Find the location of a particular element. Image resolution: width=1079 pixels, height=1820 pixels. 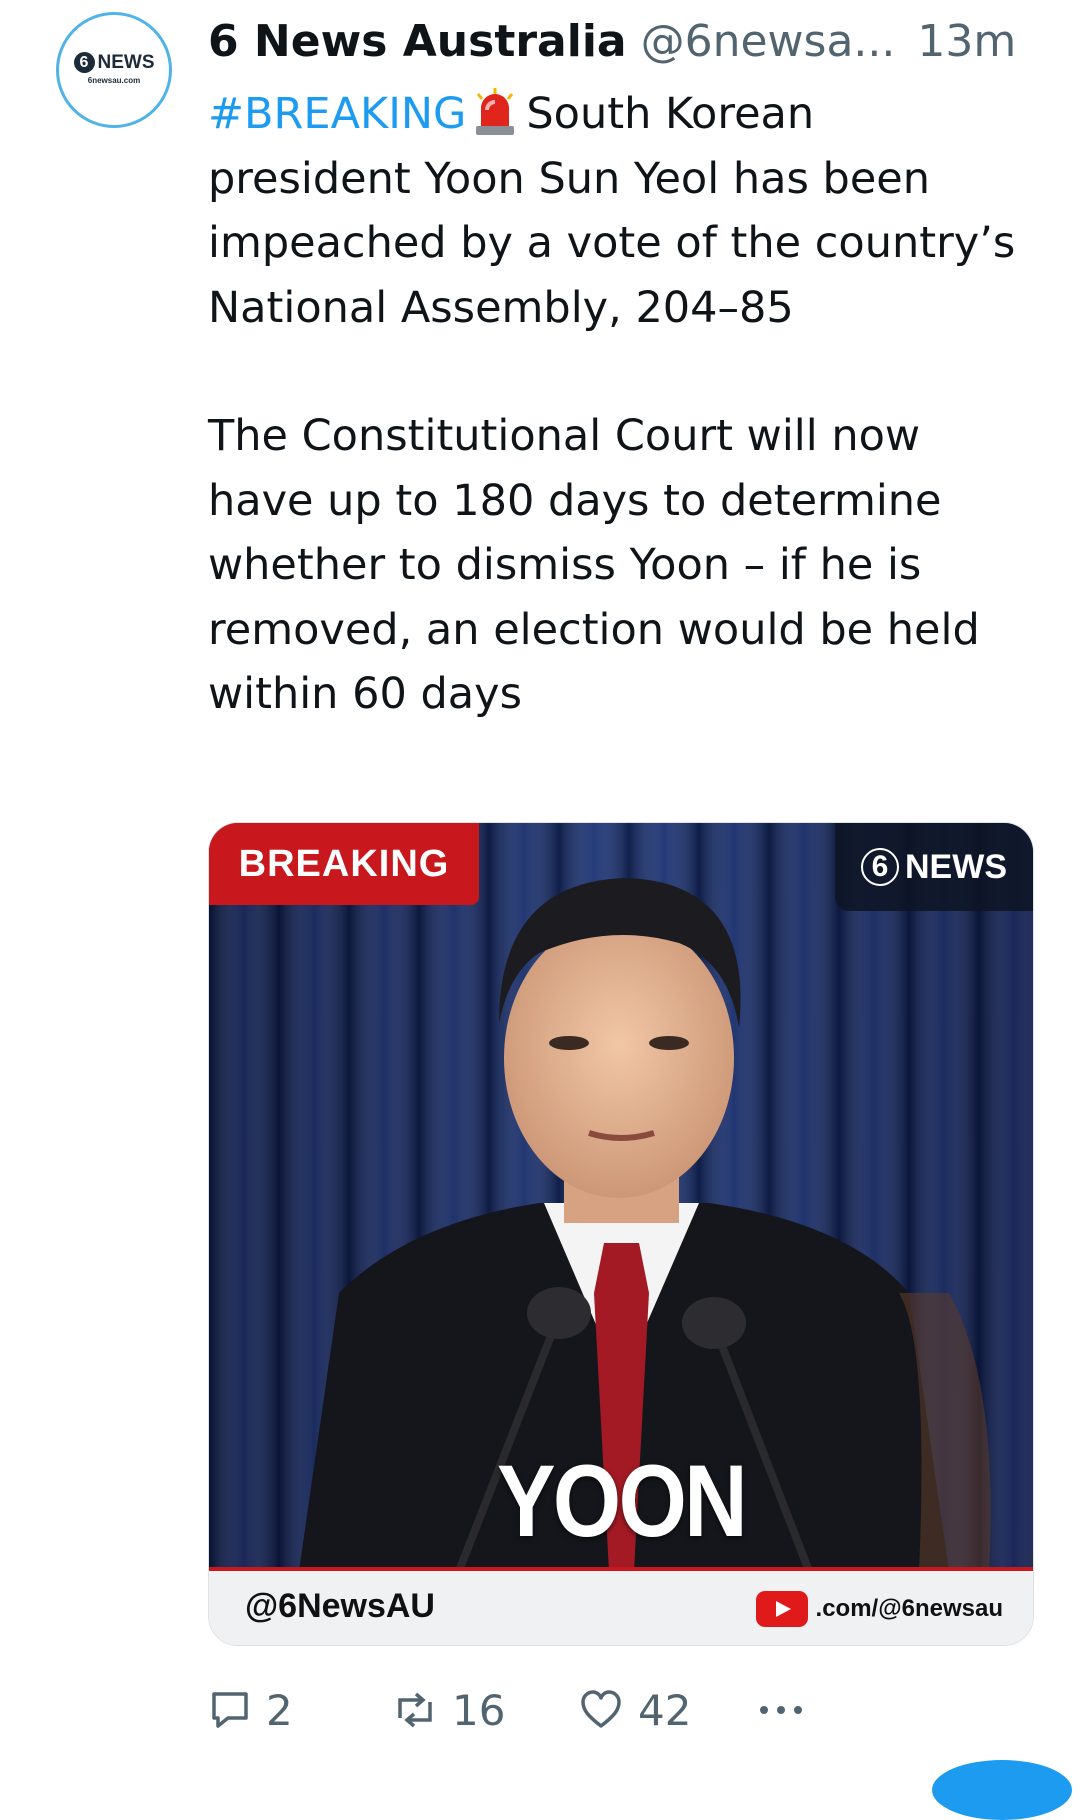

like-count: 42 is located at coordinates (665, 1710).